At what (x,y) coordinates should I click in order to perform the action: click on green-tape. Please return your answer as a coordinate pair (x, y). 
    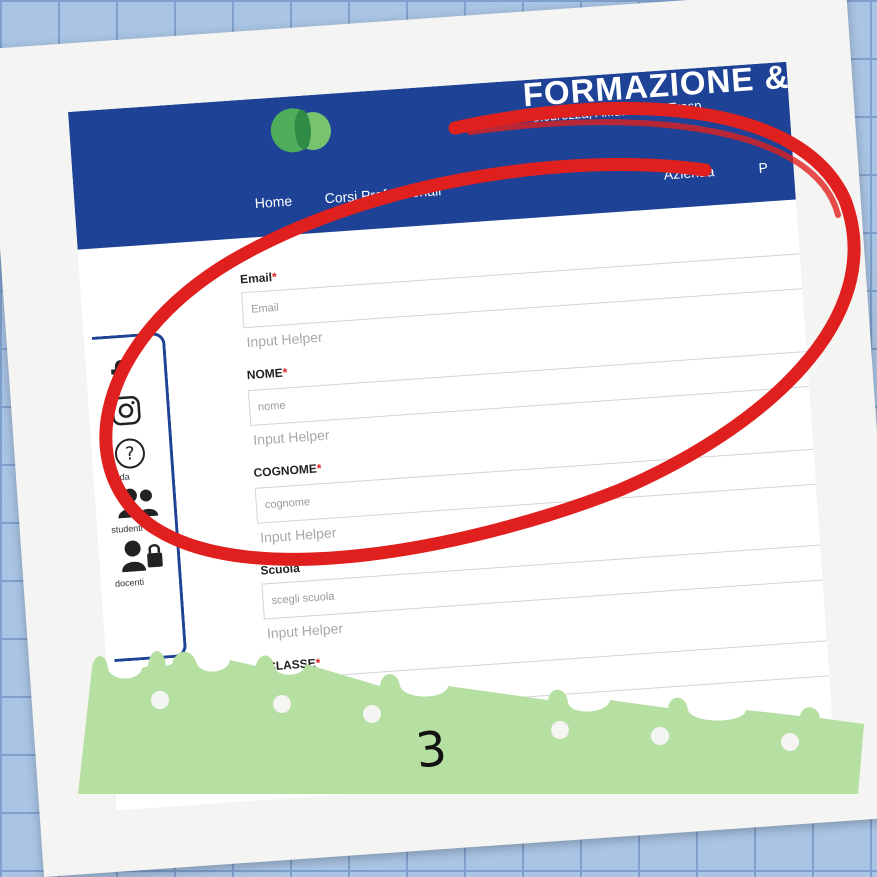
    Looking at the image, I should click on (471, 722).